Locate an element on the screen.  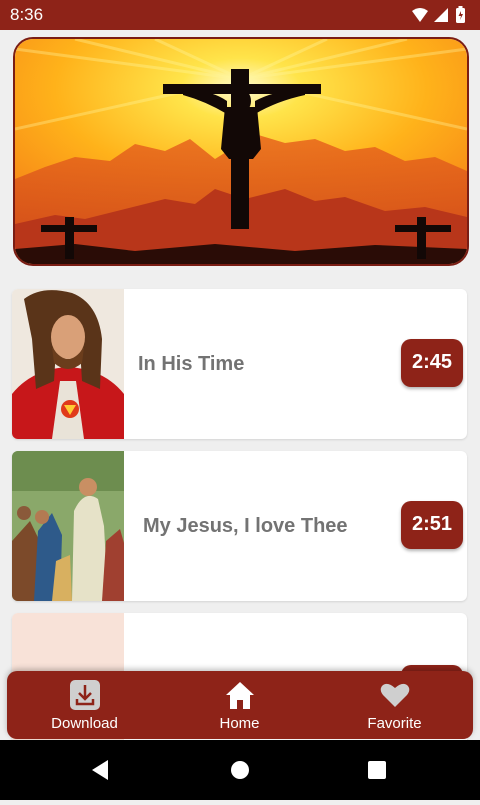
wifi-icon is located at coordinates (420, 15).